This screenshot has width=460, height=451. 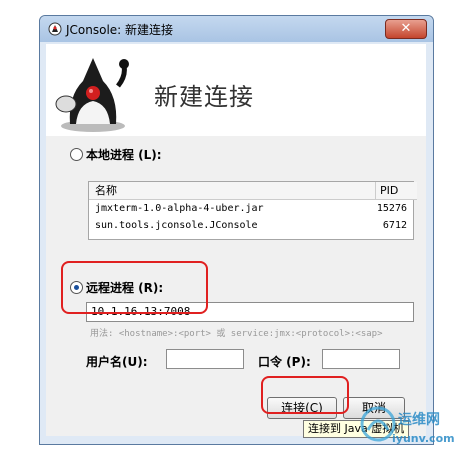 I want to click on local-process-radio, so click(x=76, y=154).